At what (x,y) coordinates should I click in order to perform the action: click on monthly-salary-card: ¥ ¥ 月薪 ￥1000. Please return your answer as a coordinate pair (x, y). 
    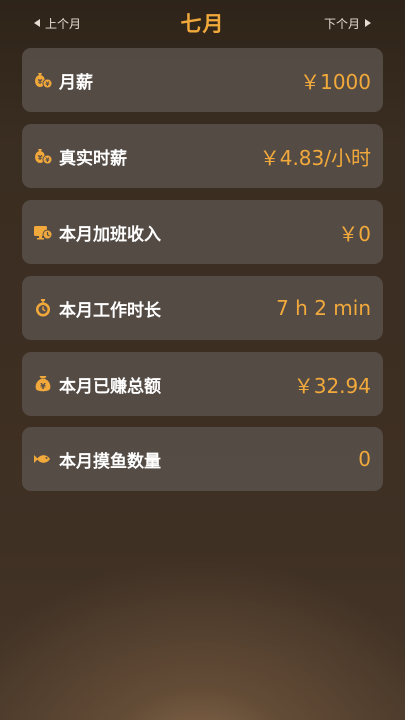
    Looking at the image, I should click on (202, 80).